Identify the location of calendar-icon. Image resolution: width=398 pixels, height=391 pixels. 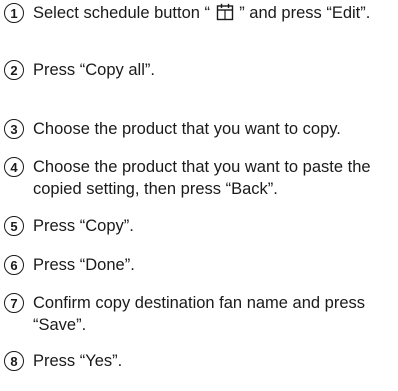
(225, 15).